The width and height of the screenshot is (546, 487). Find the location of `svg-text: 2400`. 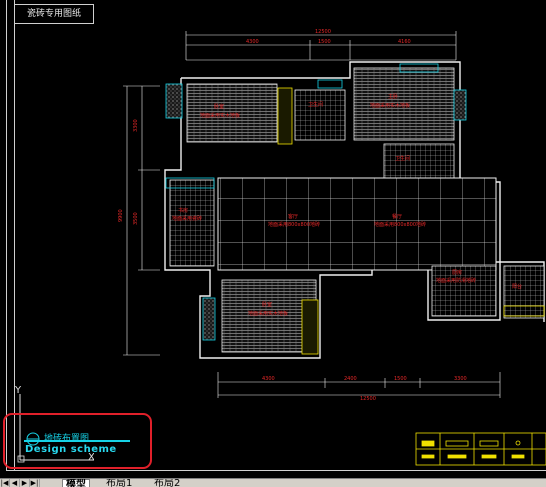

svg-text: 2400 is located at coordinates (350, 379).